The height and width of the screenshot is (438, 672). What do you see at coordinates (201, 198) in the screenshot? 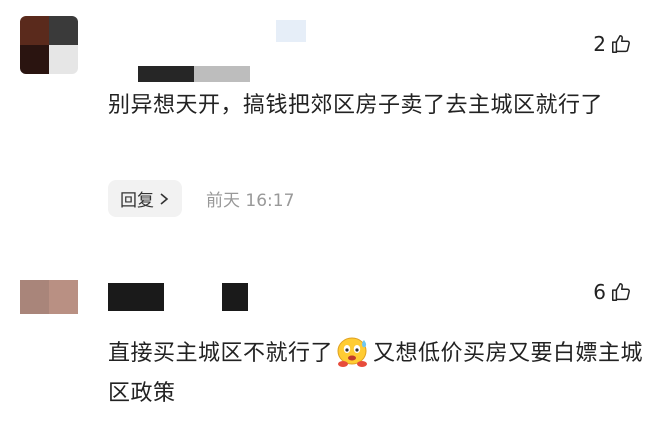
I see `comment-meta: 回复 前天 16:17` at bounding box center [201, 198].